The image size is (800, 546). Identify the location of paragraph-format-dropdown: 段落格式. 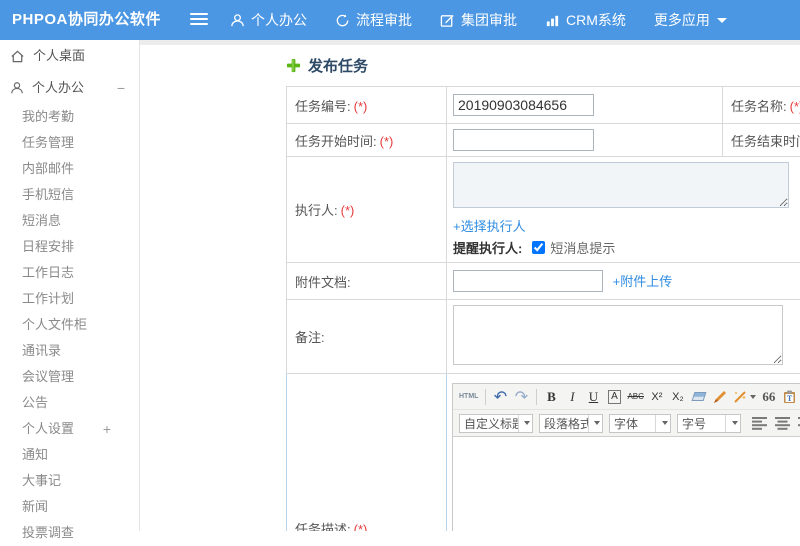
(571, 423).